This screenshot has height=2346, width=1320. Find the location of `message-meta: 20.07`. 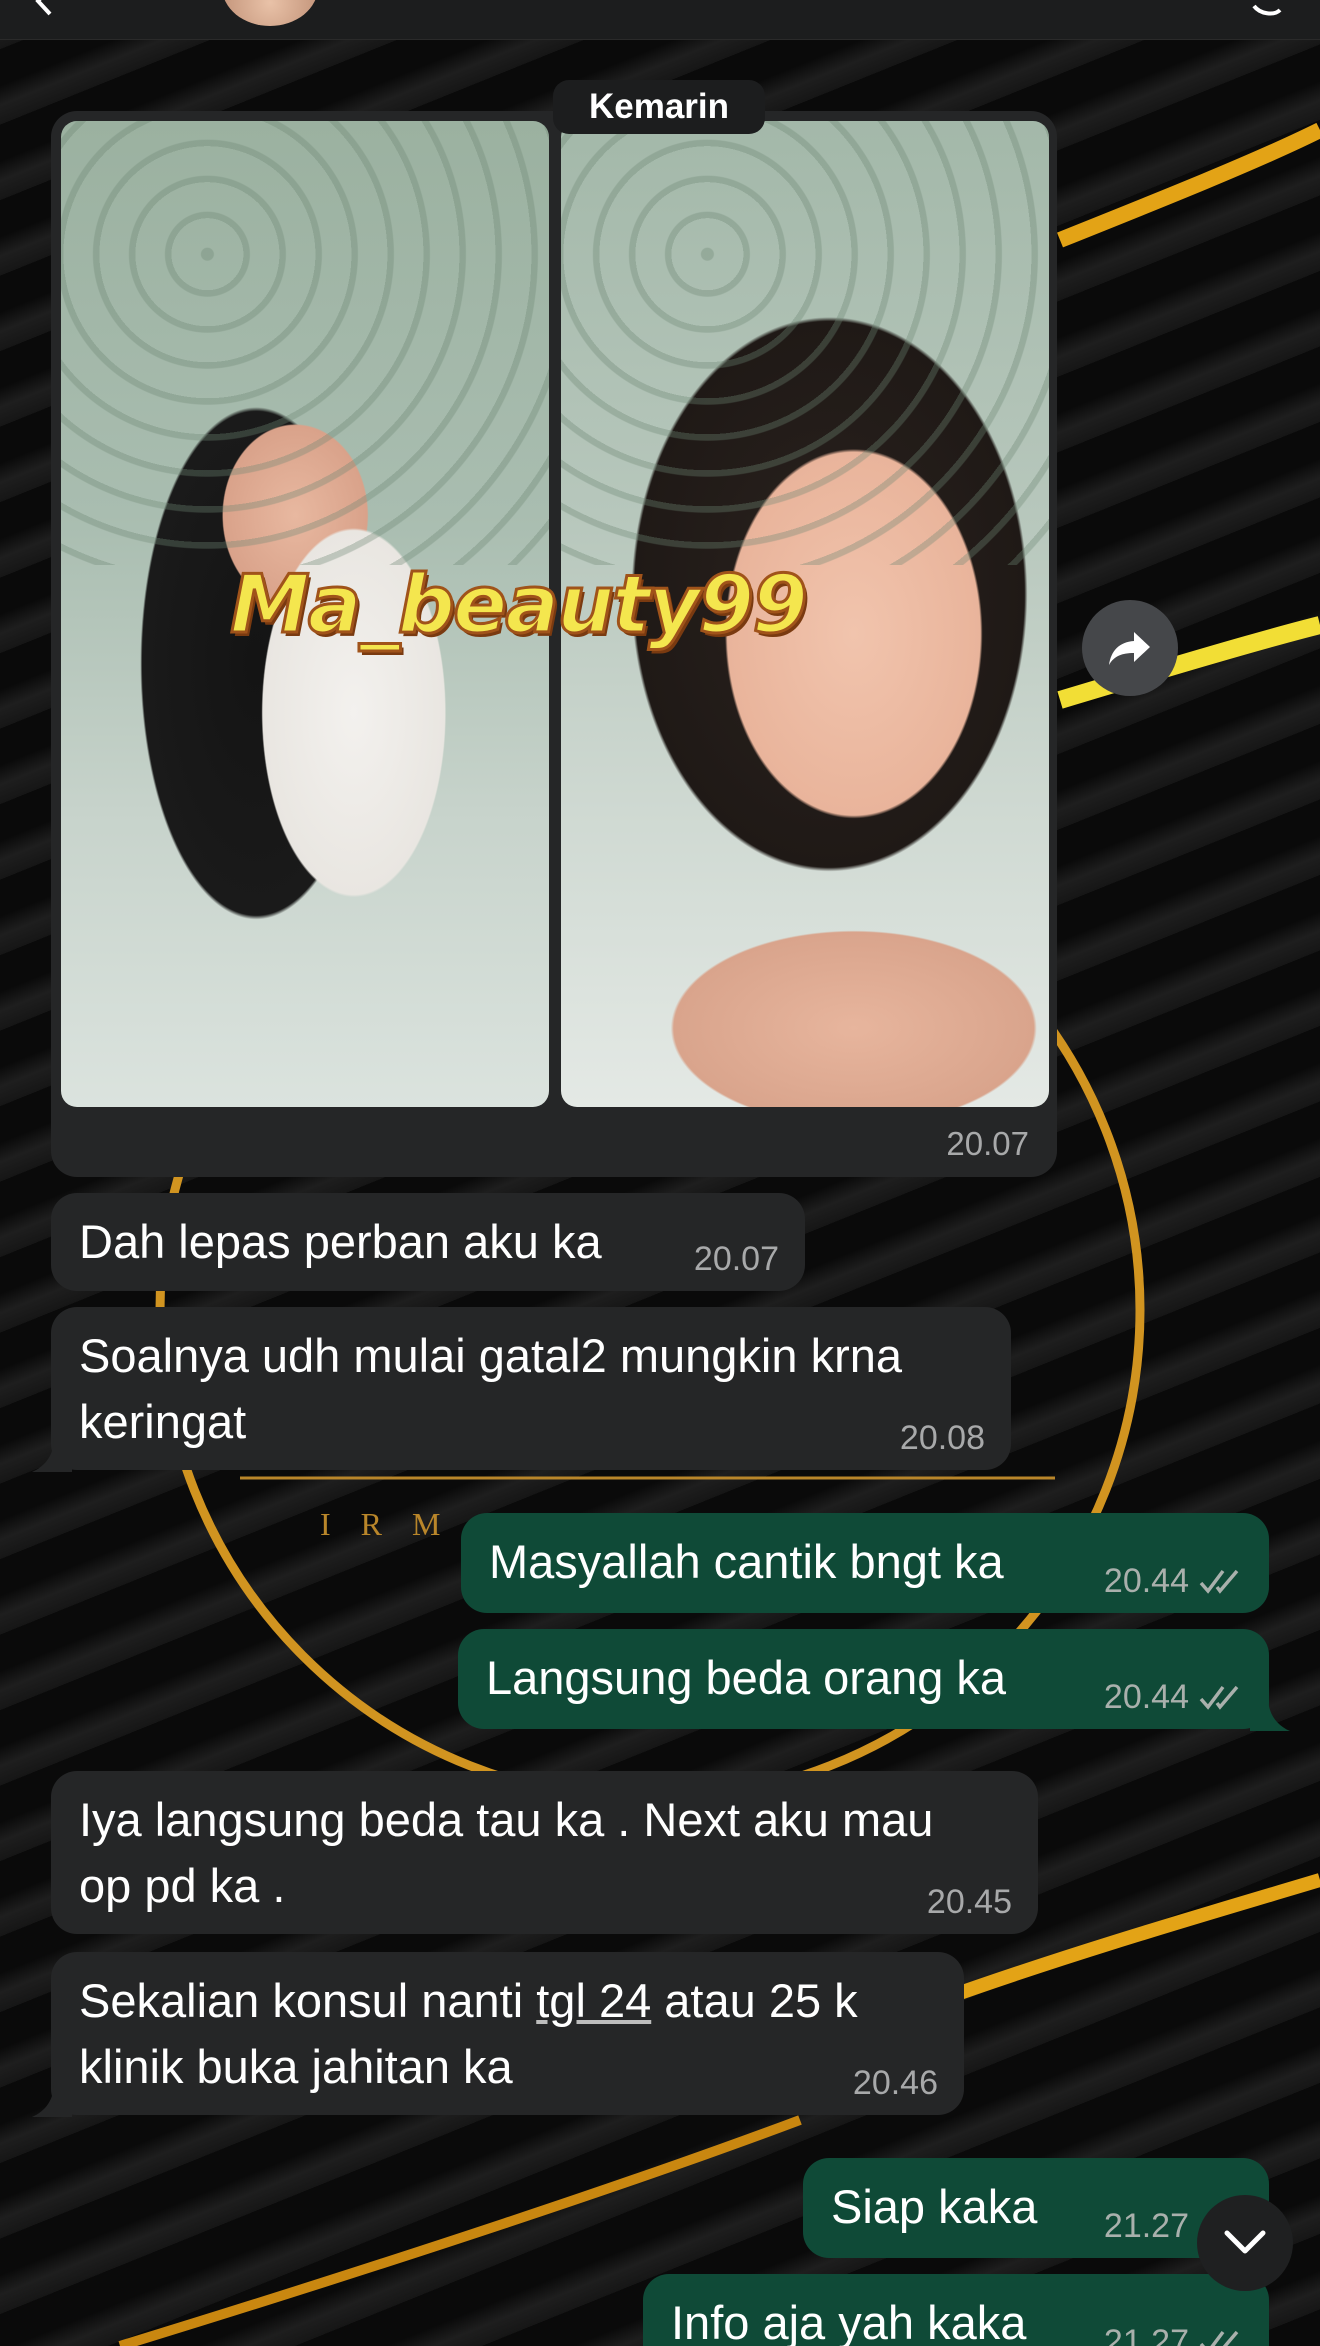

message-meta: 20.07 is located at coordinates (736, 1259).